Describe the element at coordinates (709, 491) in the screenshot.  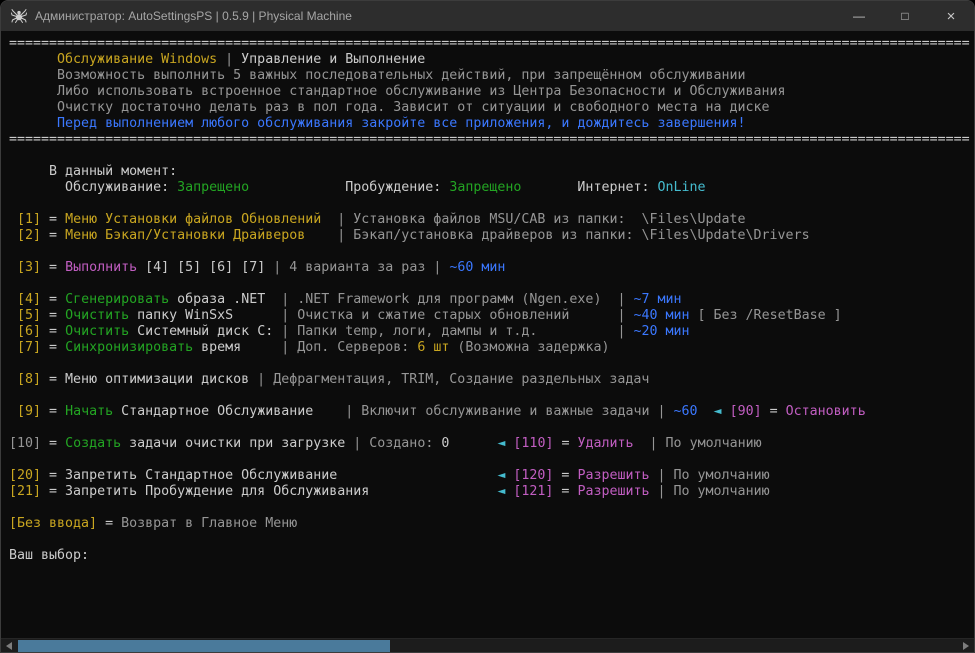
I see `console-text-segment: | По умолчанию` at that location.